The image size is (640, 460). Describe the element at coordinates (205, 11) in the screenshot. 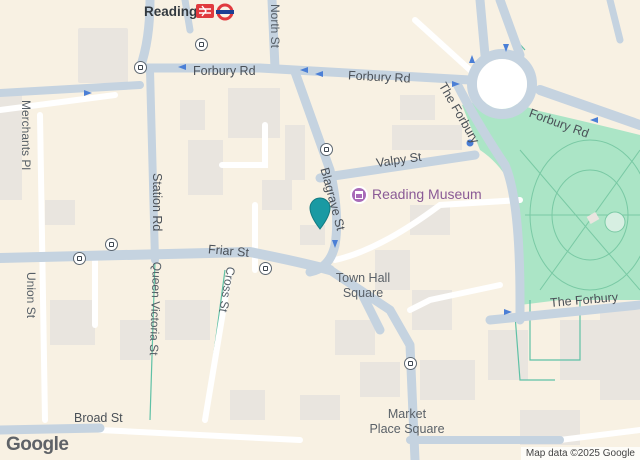

I see `national-rail-icon` at that location.